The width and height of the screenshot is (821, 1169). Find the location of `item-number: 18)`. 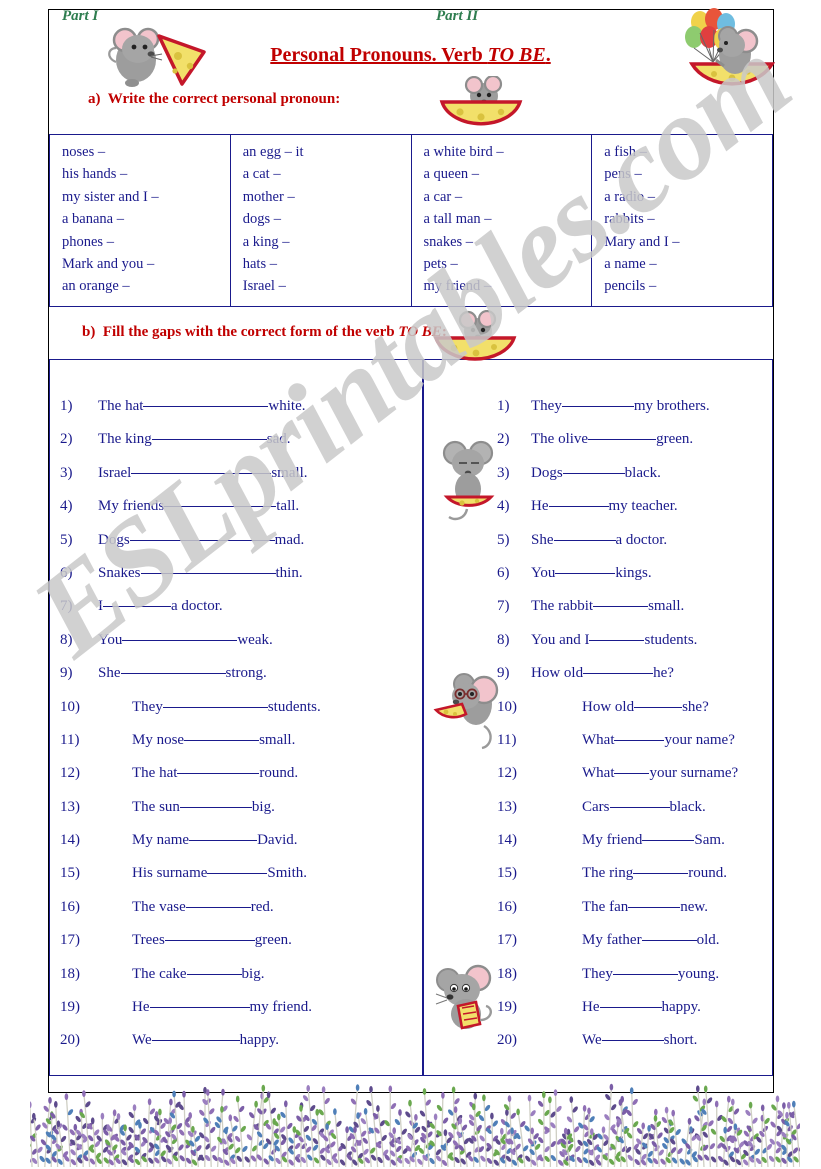

item-number: 18) is located at coordinates (507, 973).